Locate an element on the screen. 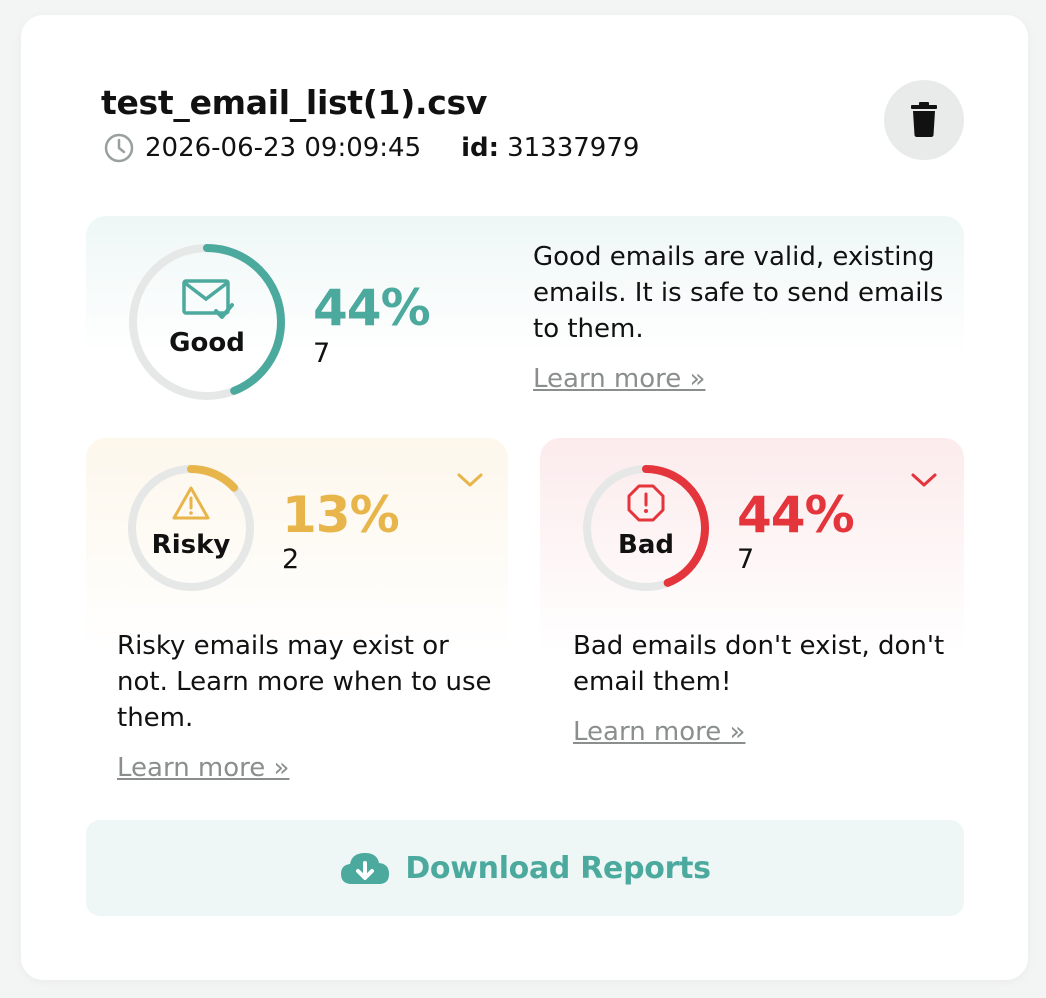 This screenshot has width=1046, height=998. bad-count: 7 is located at coordinates (746, 559).